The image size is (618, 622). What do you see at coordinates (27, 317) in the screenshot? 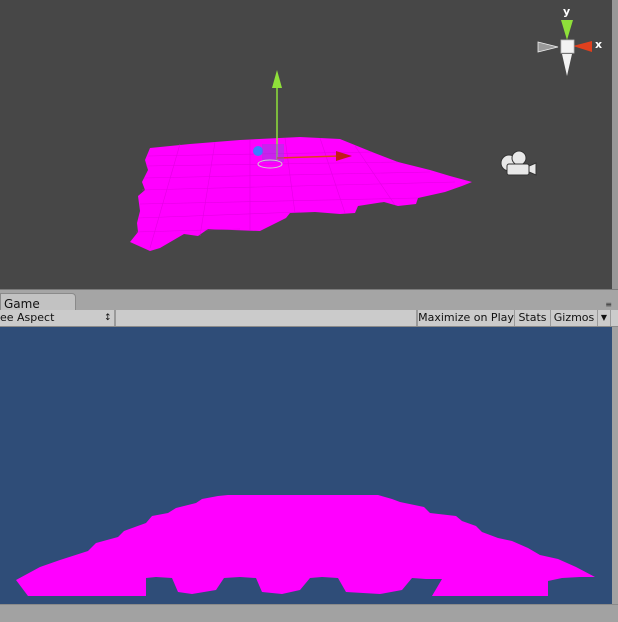
I see `aspect-dropdown-label: ee Aspect` at bounding box center [27, 317].